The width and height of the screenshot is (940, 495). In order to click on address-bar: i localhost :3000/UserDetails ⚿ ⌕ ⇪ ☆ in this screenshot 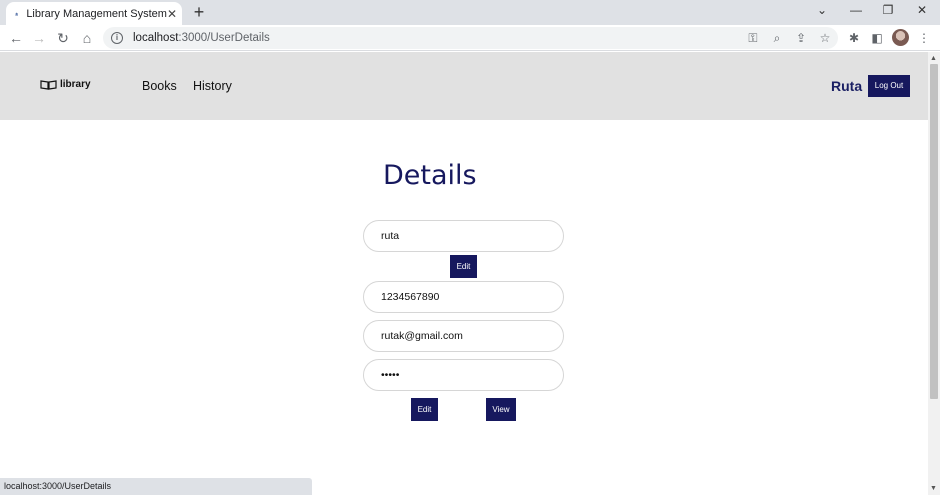, I will do `click(470, 38)`.